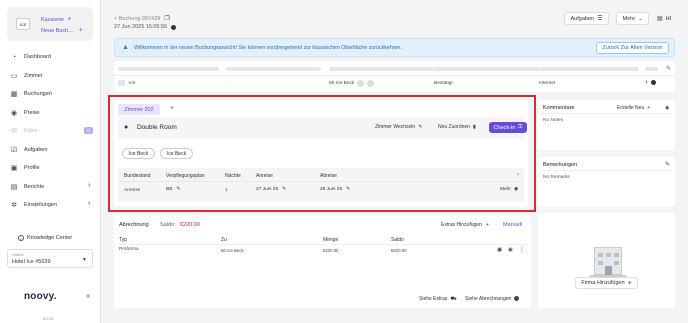 The width and height of the screenshot is (688, 323). What do you see at coordinates (50, 187) in the screenshot?
I see `sidebar-item-berichte: ▤ Berichte ›` at bounding box center [50, 187].